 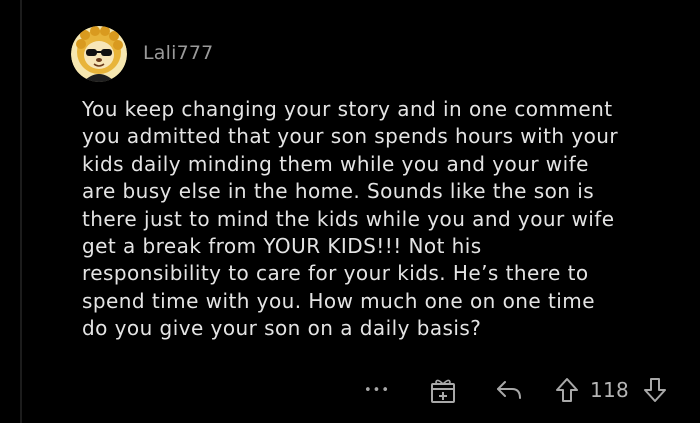 What do you see at coordinates (21, 211) in the screenshot?
I see `thread-line` at bounding box center [21, 211].